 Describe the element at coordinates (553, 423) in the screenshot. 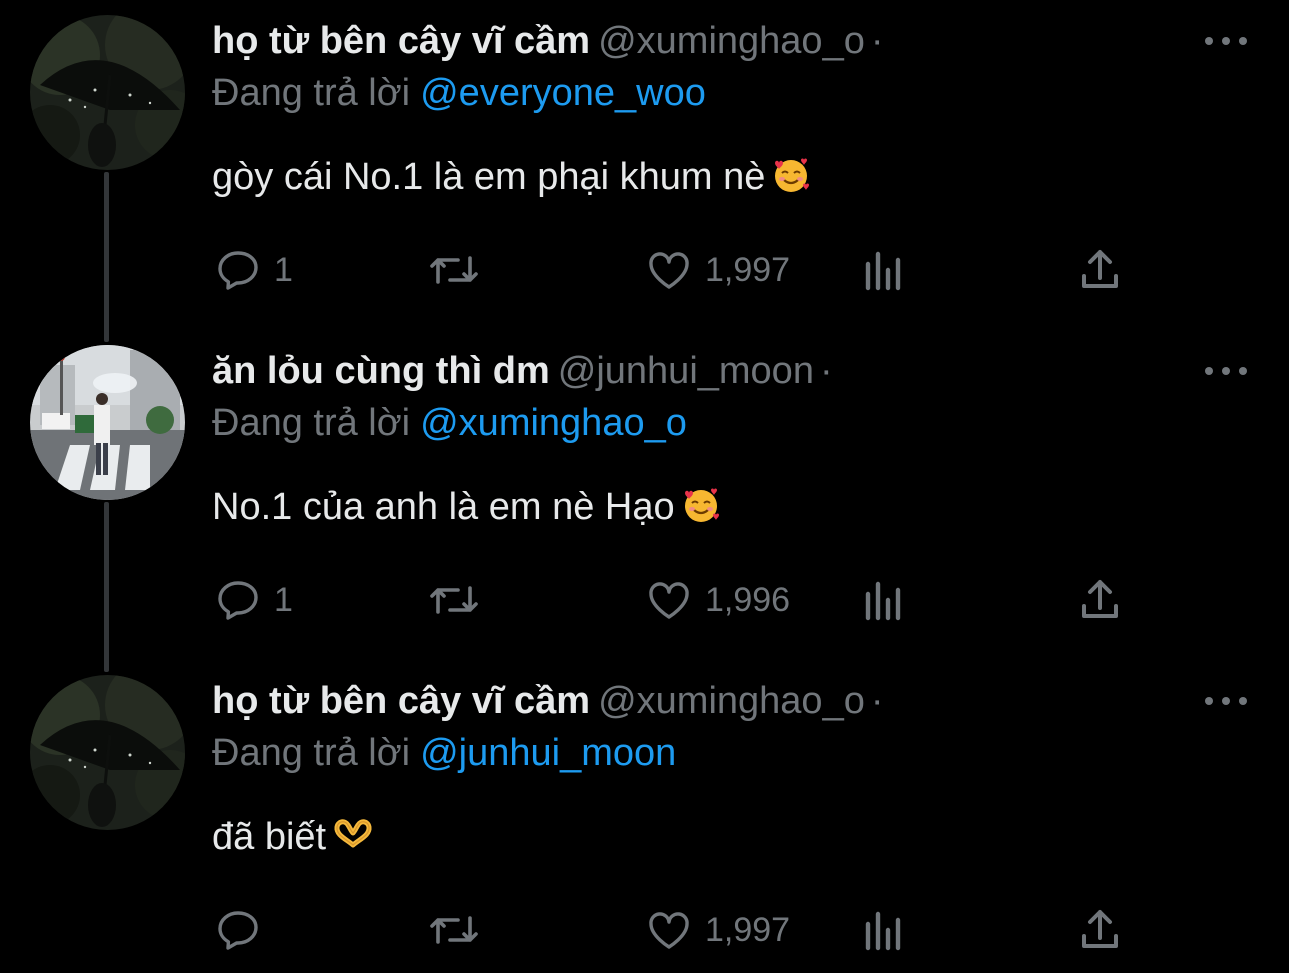

I see `mention-link: @xuminghao_o` at that location.